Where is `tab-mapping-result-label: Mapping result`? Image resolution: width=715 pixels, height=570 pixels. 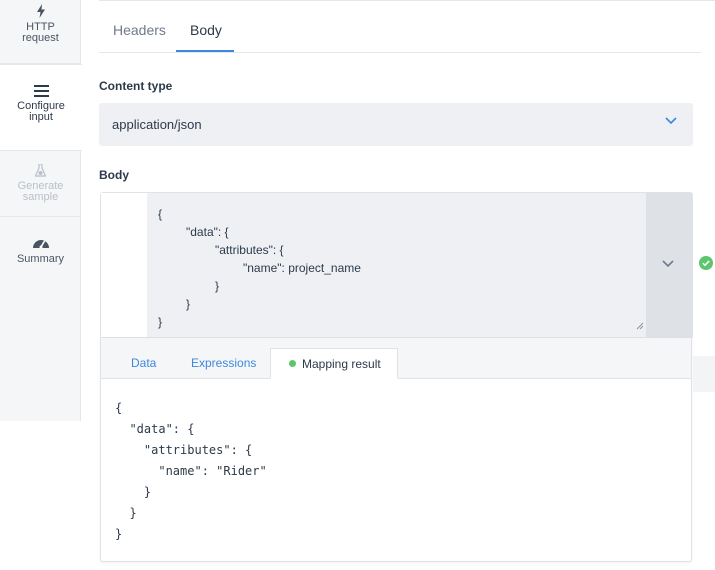
tab-mapping-result-label: Mapping result is located at coordinates (341, 364).